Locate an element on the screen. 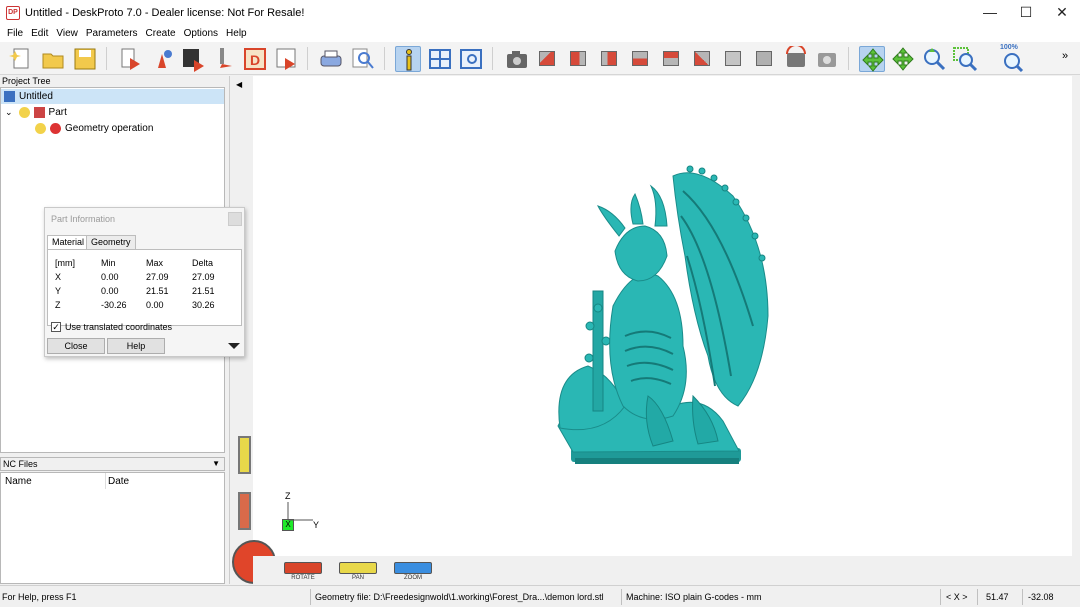 Image resolution: width=1080 pixels, height=607 pixels. dialog-title: Part Information is located at coordinates (83, 219).